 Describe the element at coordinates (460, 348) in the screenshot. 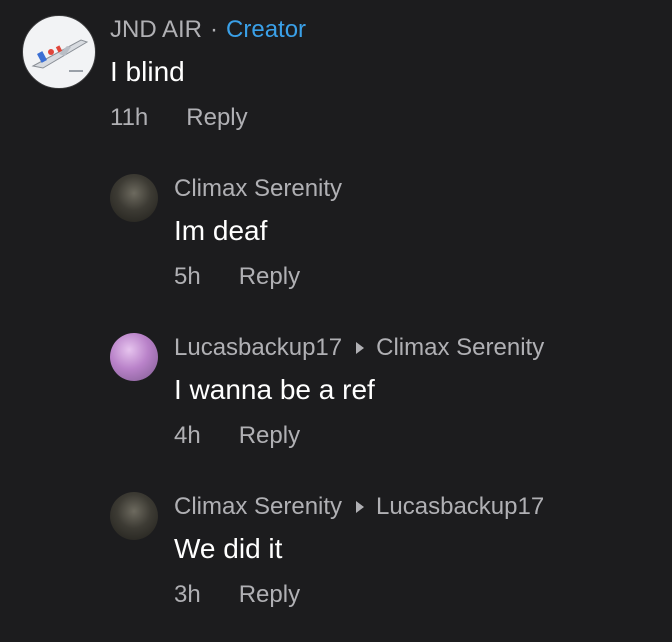

I see `replying-to-name: Climax Serenity` at that location.